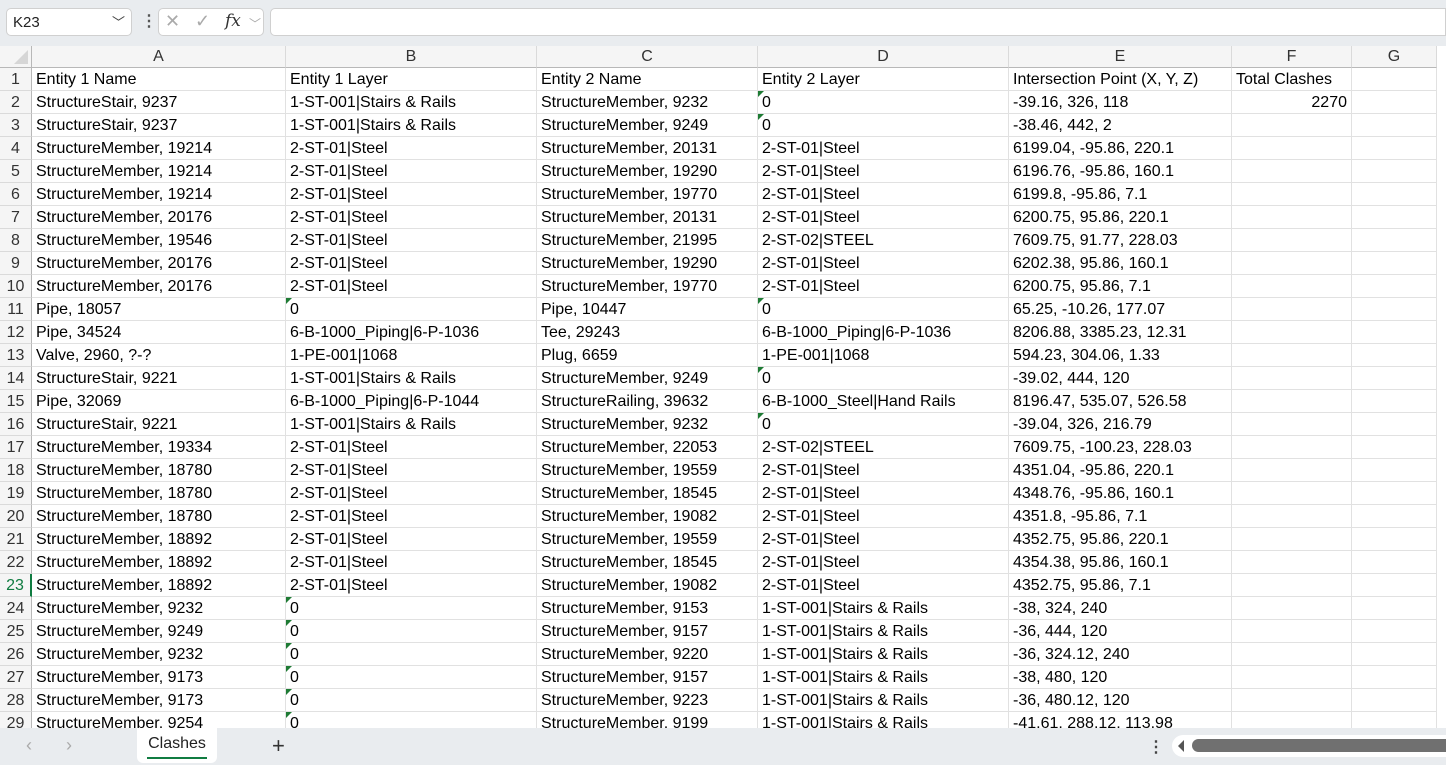 The height and width of the screenshot is (765, 1446). Describe the element at coordinates (1120, 562) in the screenshot. I see `cell-E22: 4354.38, 95.86, 160.1` at that location.